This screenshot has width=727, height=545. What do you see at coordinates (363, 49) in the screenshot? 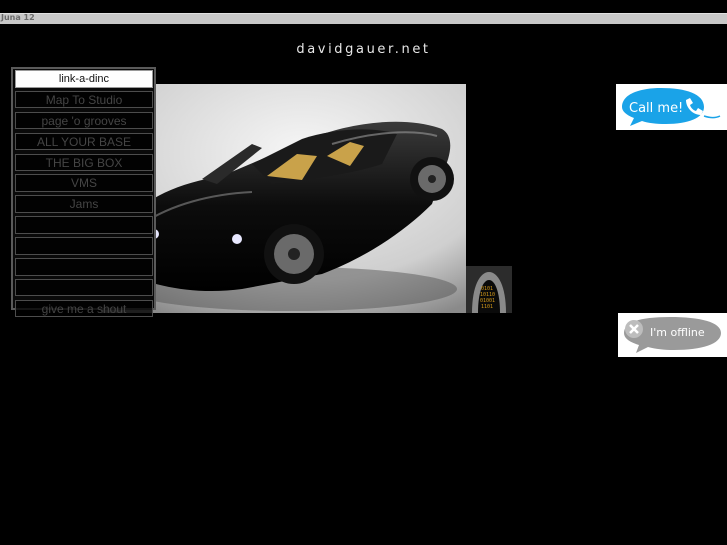
I see `site-title: davidgauer.net` at bounding box center [363, 49].